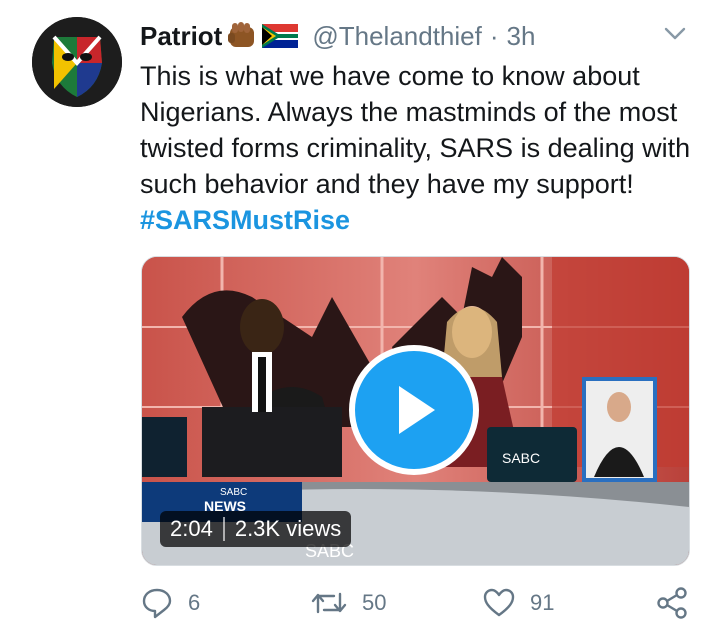 The width and height of the screenshot is (720, 638). I want to click on badge-divider, so click(223, 529).